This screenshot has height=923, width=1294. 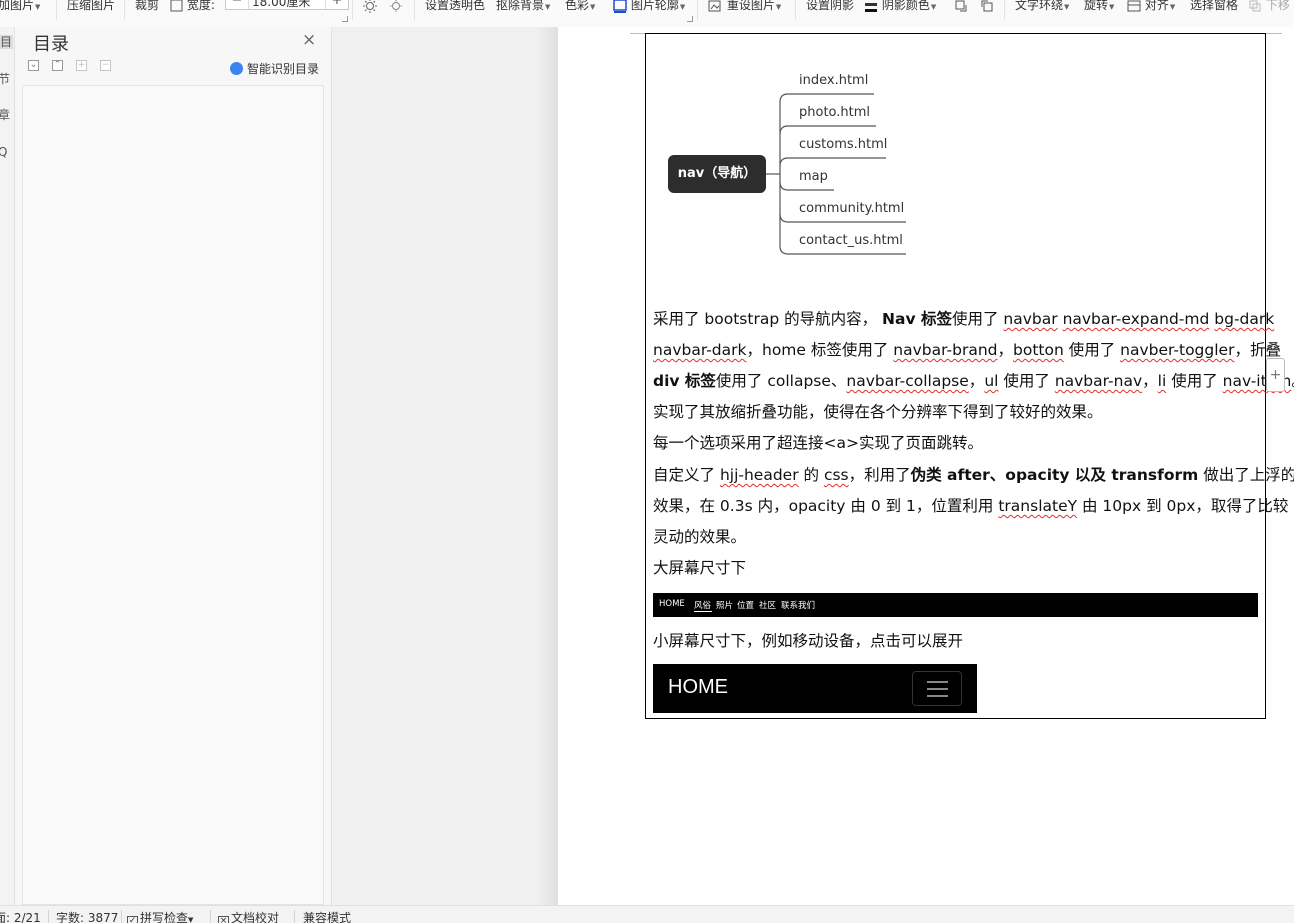 I want to click on section-tab: 节, so click(x=5, y=79).